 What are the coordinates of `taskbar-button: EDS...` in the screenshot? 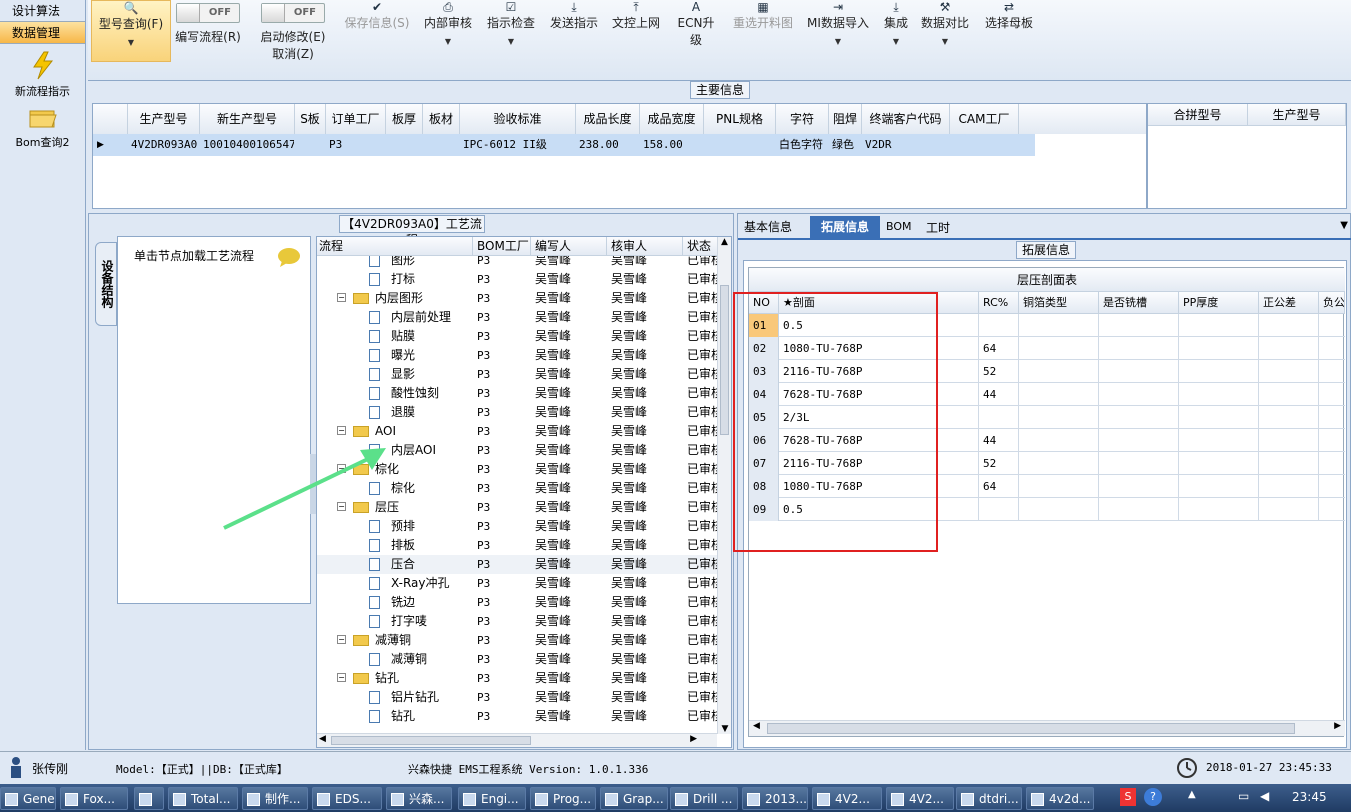 It's located at (347, 798).